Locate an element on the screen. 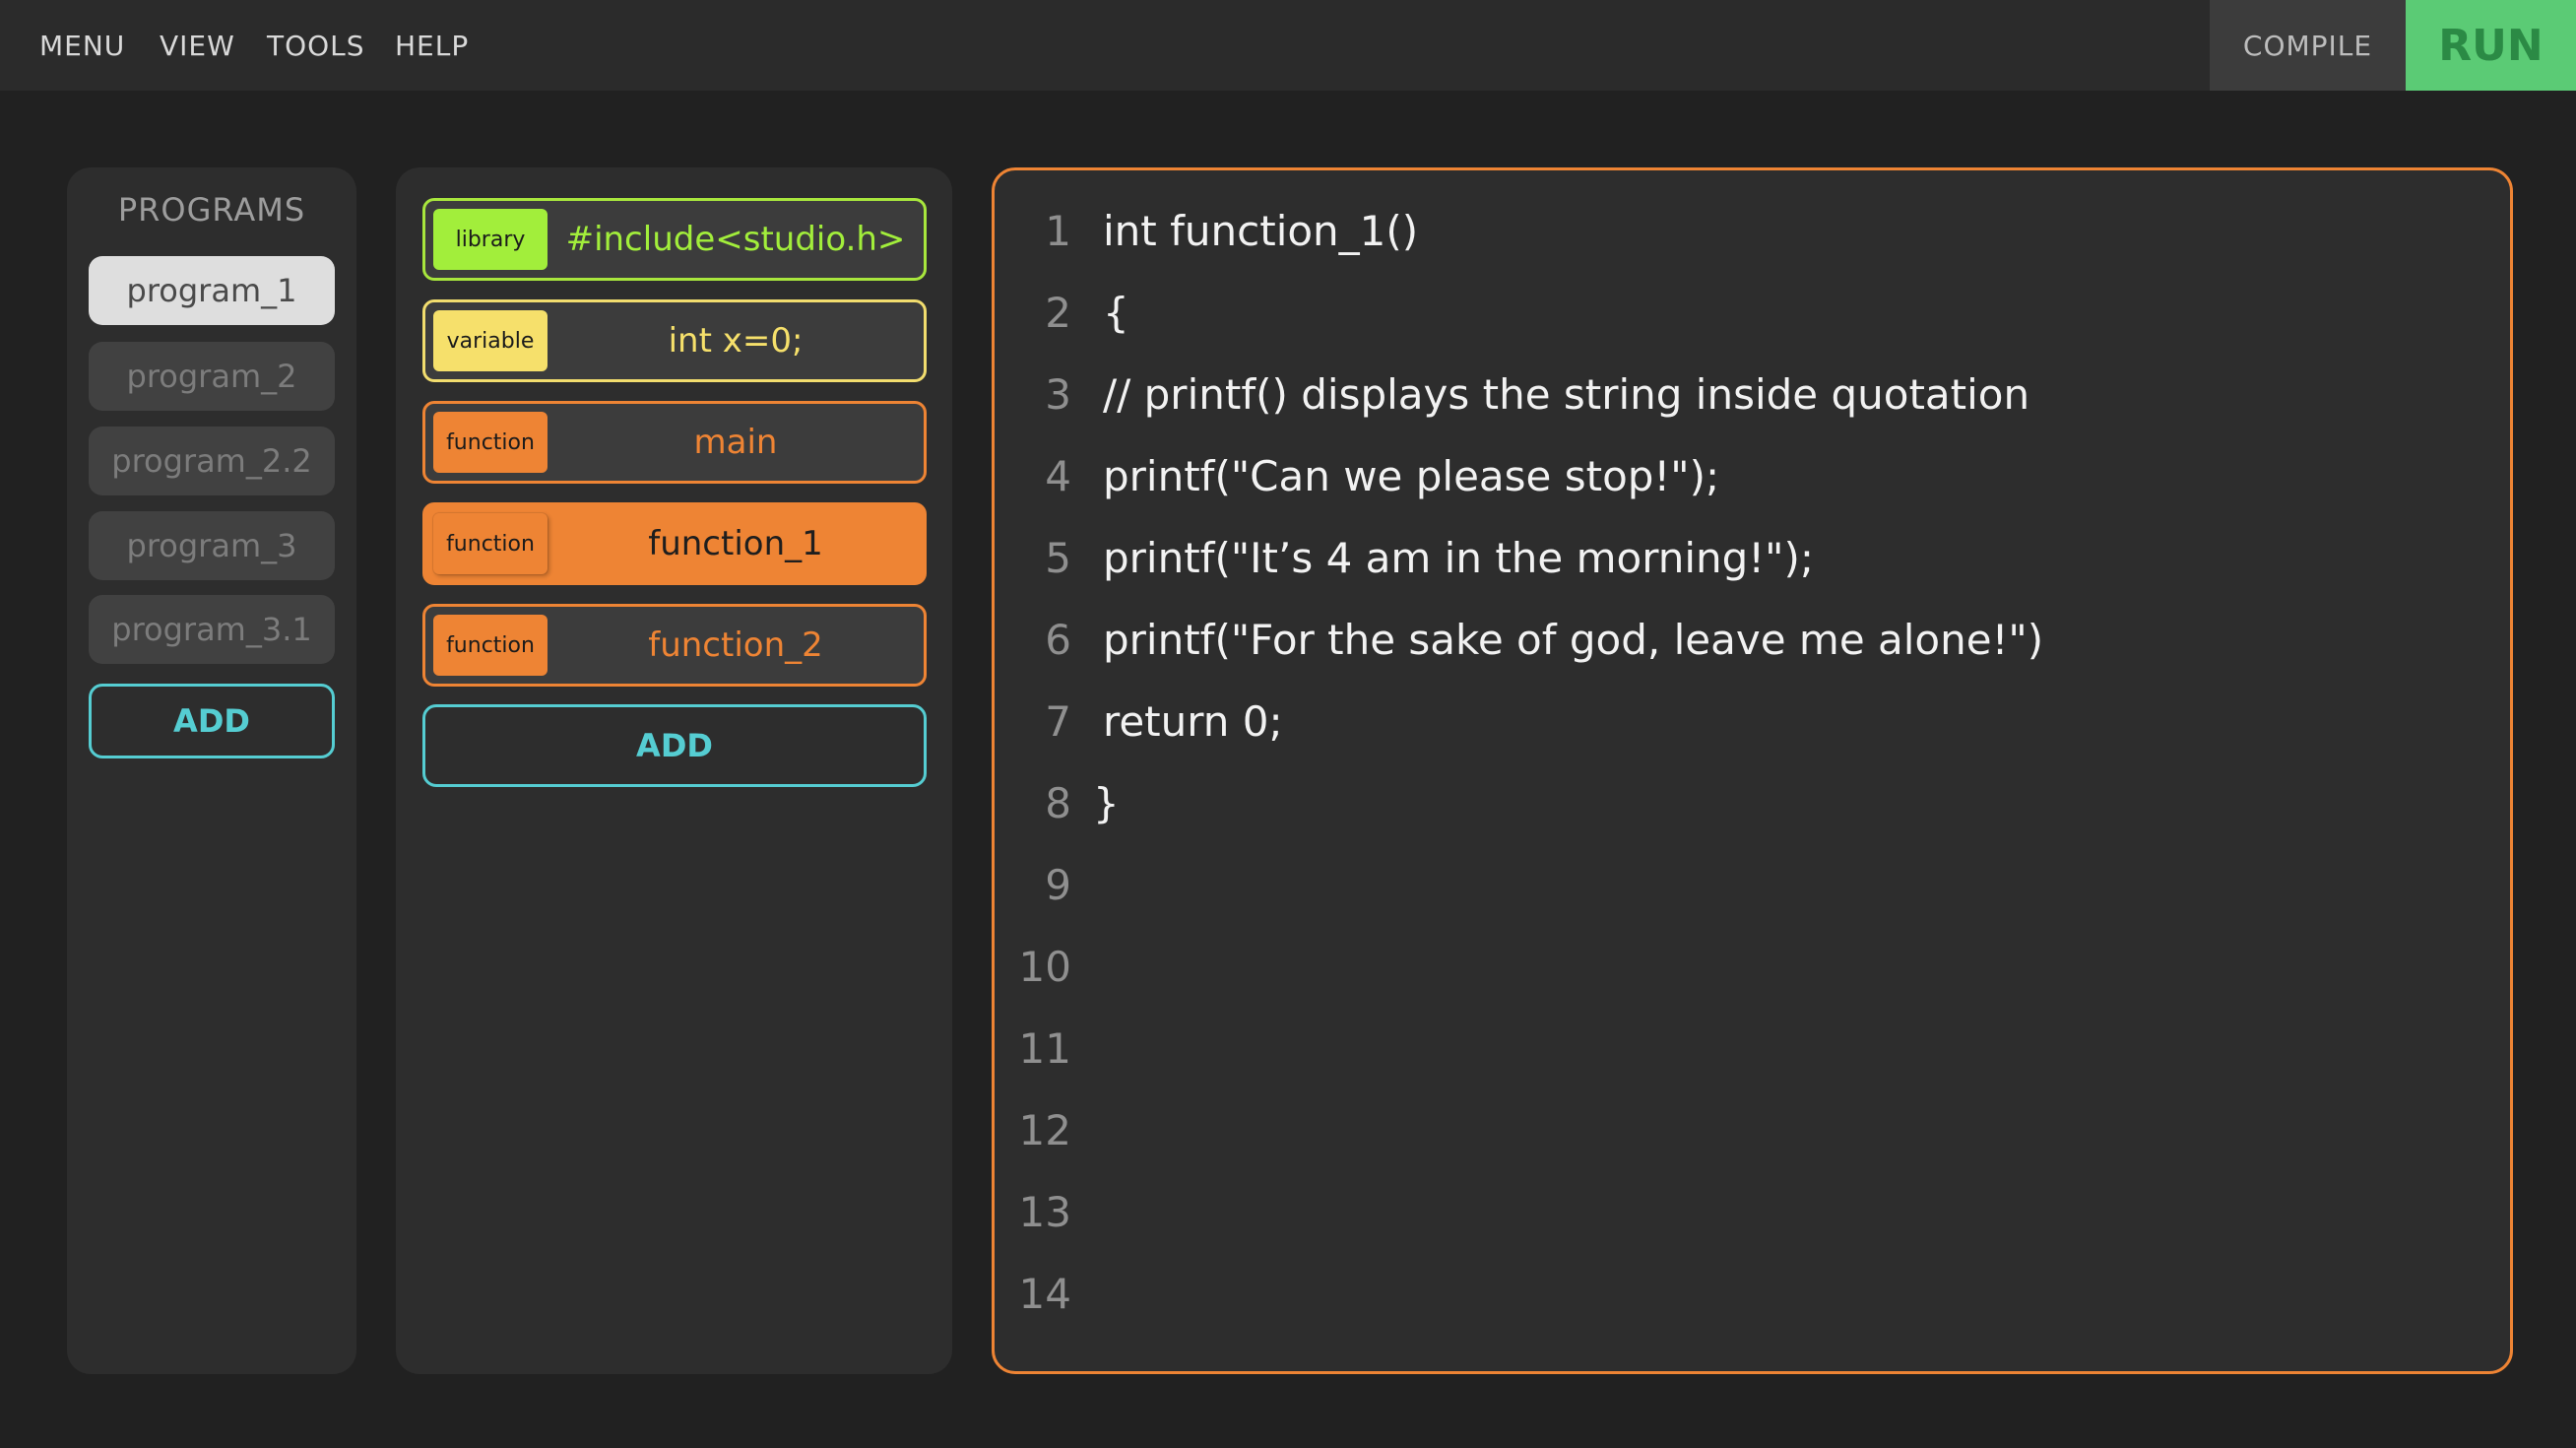 This screenshot has width=2576, height=1448. add-program-button: ADD is located at coordinates (212, 721).